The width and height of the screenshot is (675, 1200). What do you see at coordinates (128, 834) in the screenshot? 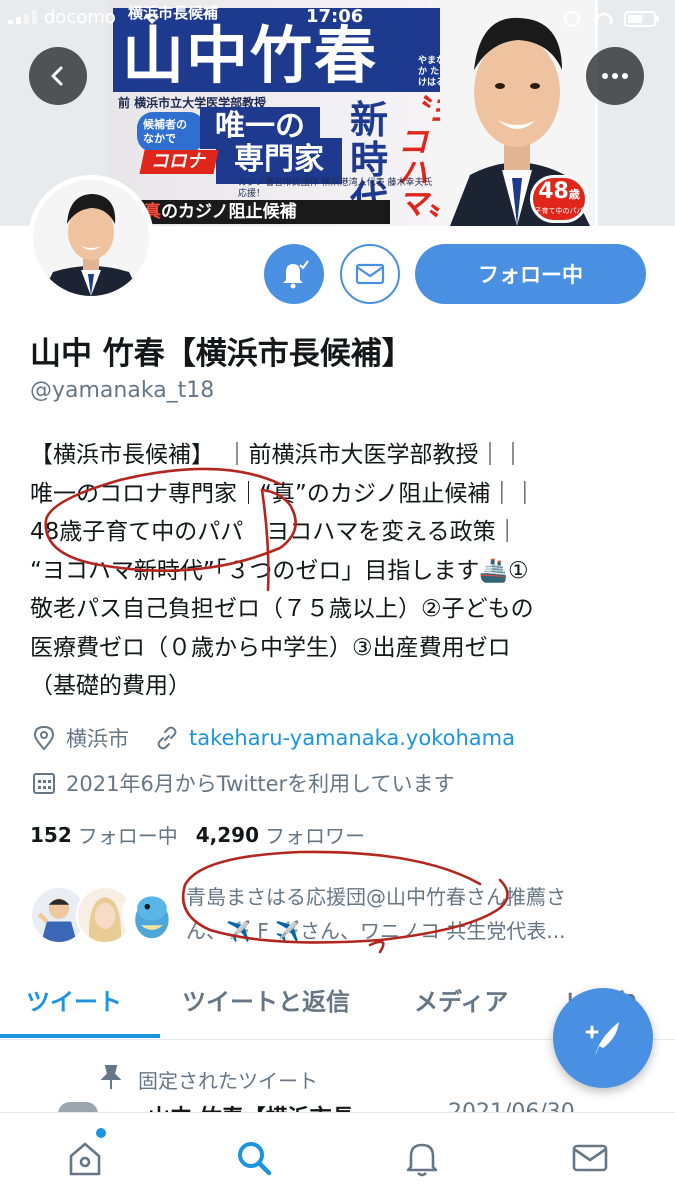
I see `following-label: フォロー中` at bounding box center [128, 834].